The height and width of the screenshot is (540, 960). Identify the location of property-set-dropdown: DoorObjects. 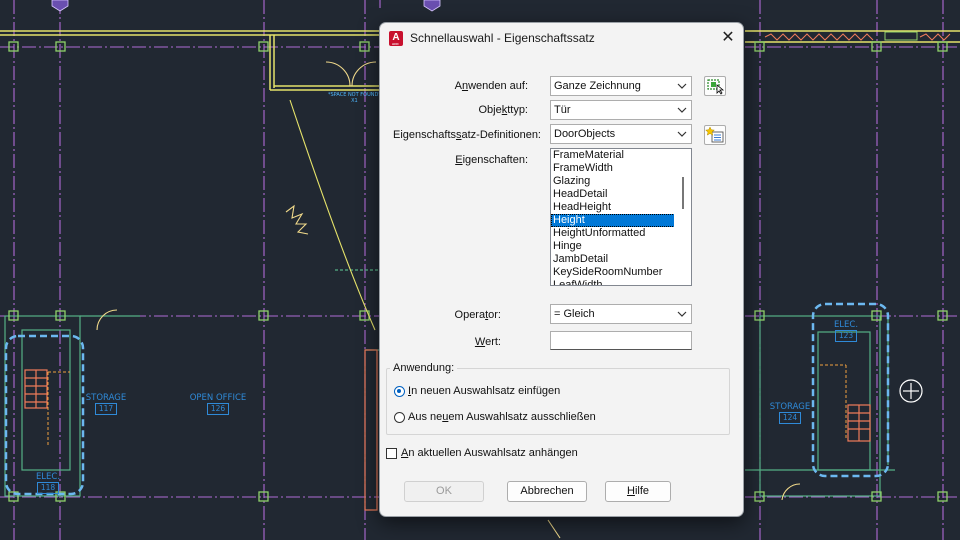
(621, 134).